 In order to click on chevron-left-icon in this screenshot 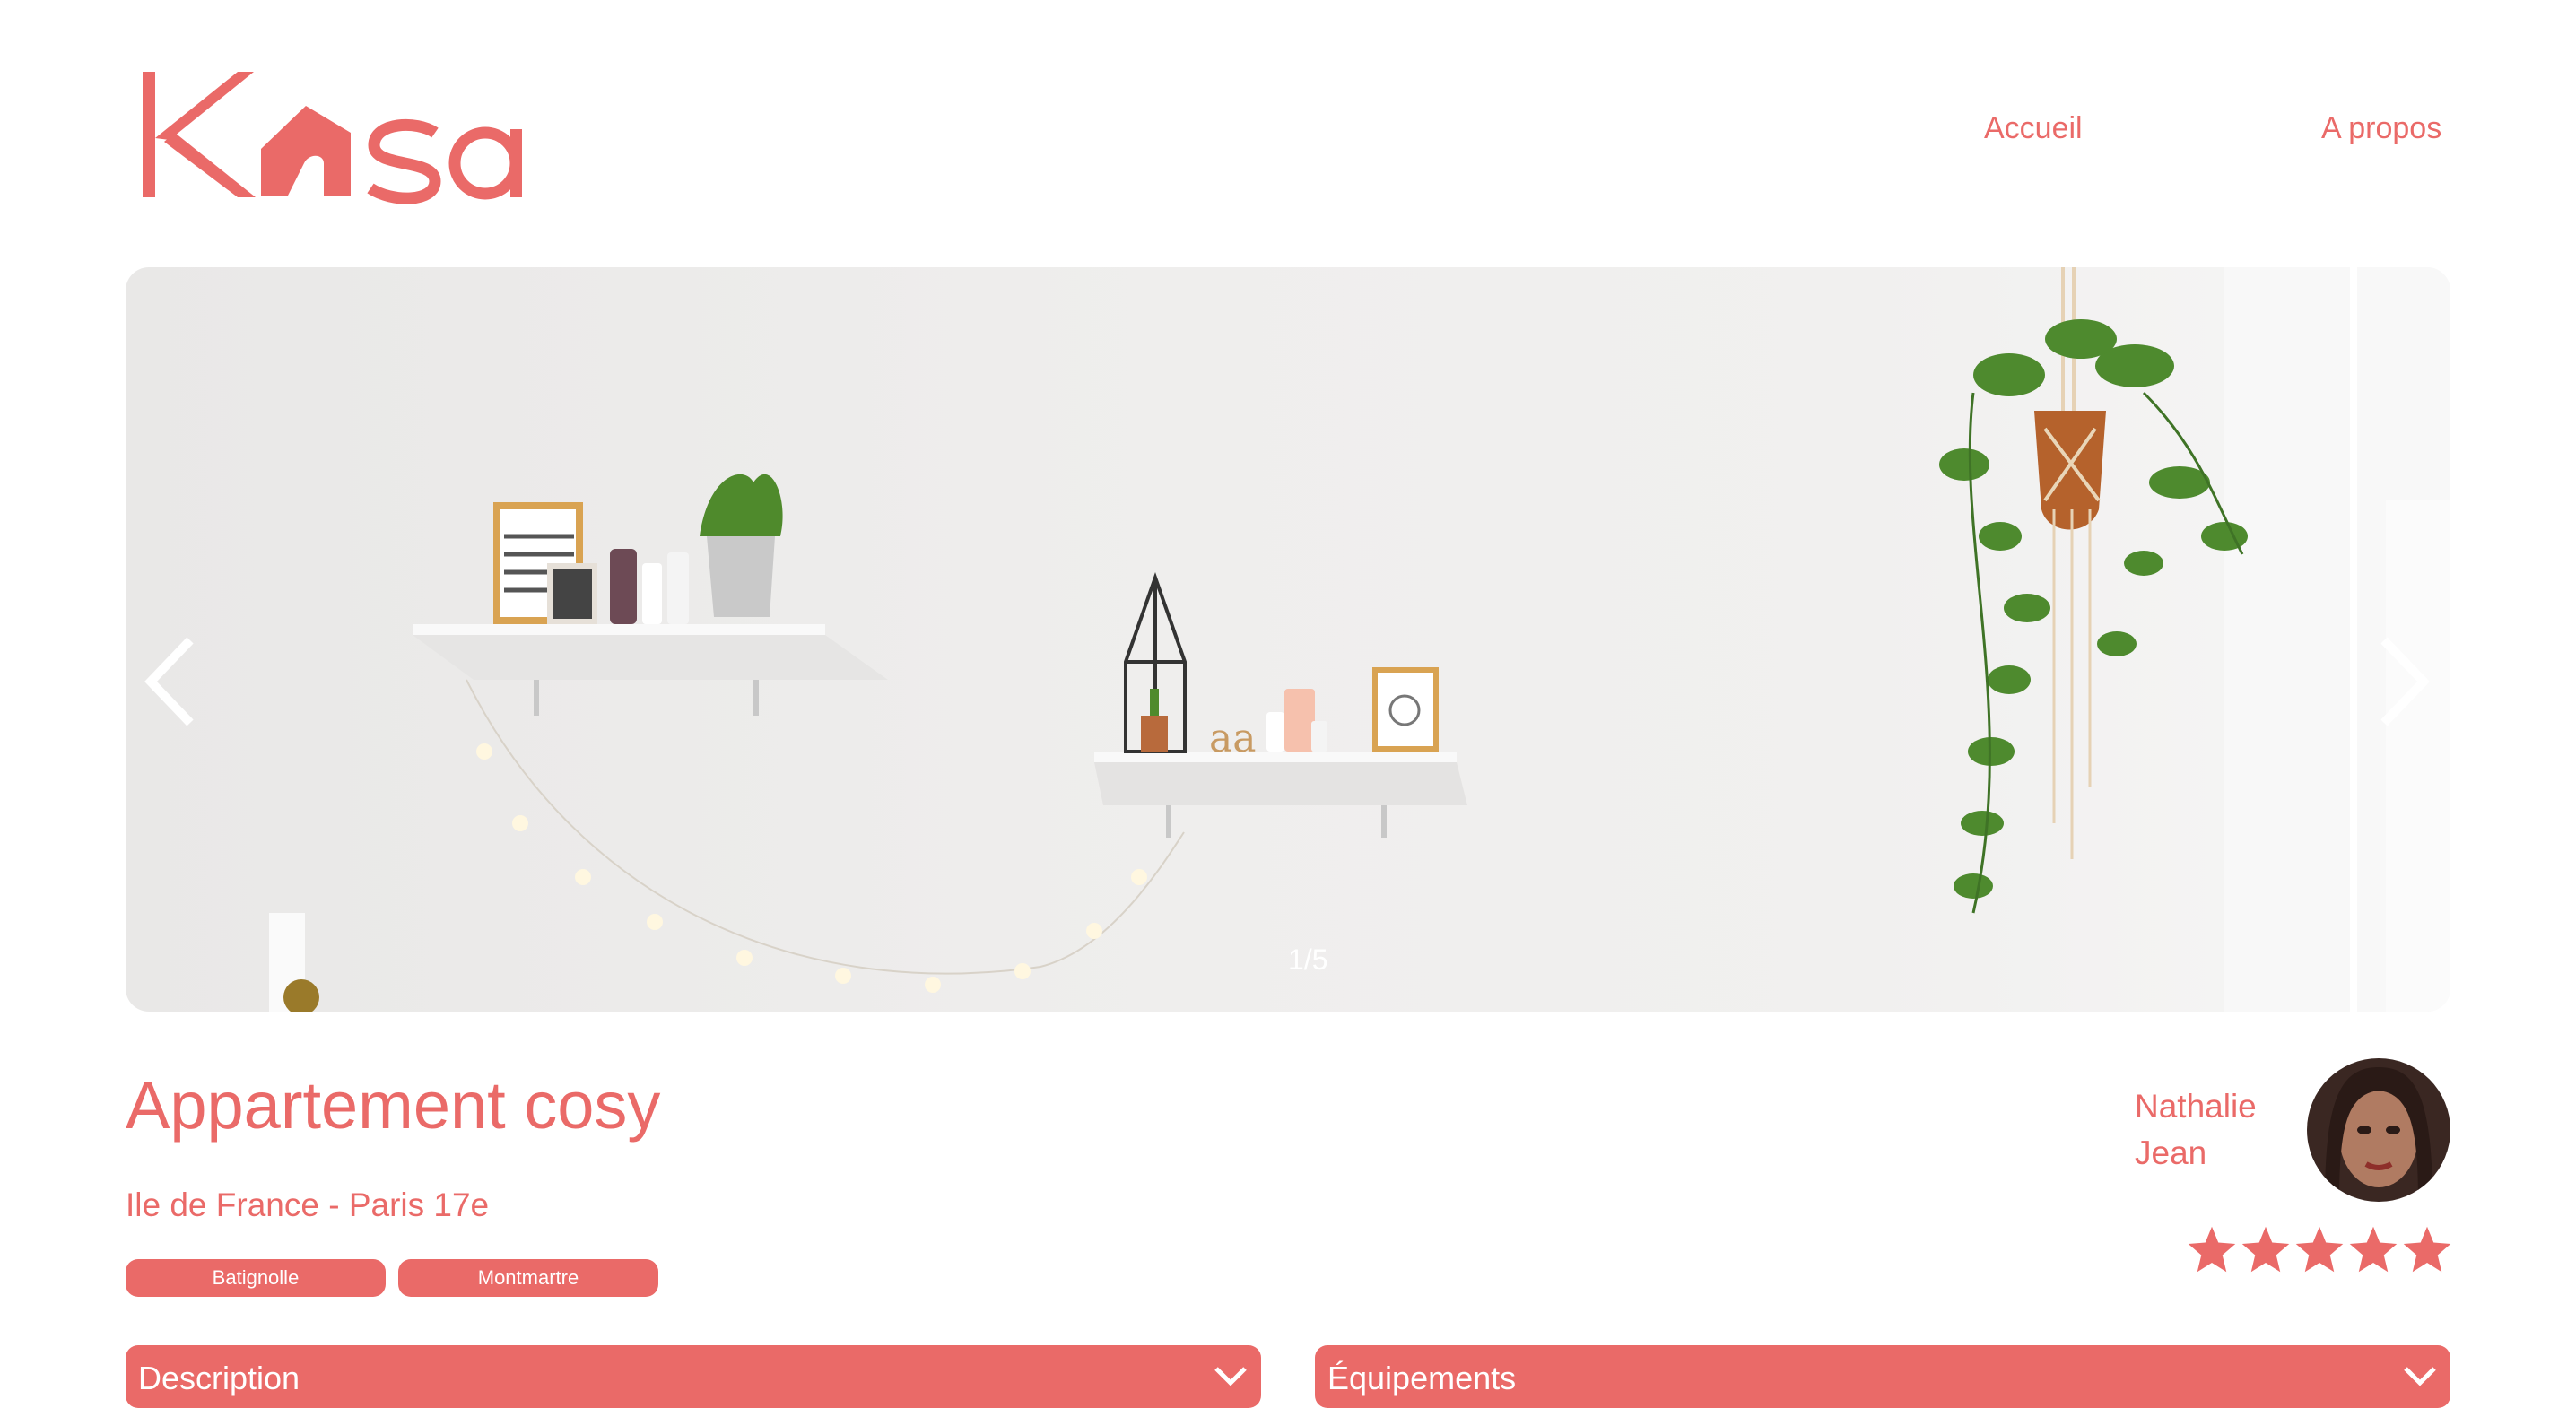, I will do `click(170, 681)`.